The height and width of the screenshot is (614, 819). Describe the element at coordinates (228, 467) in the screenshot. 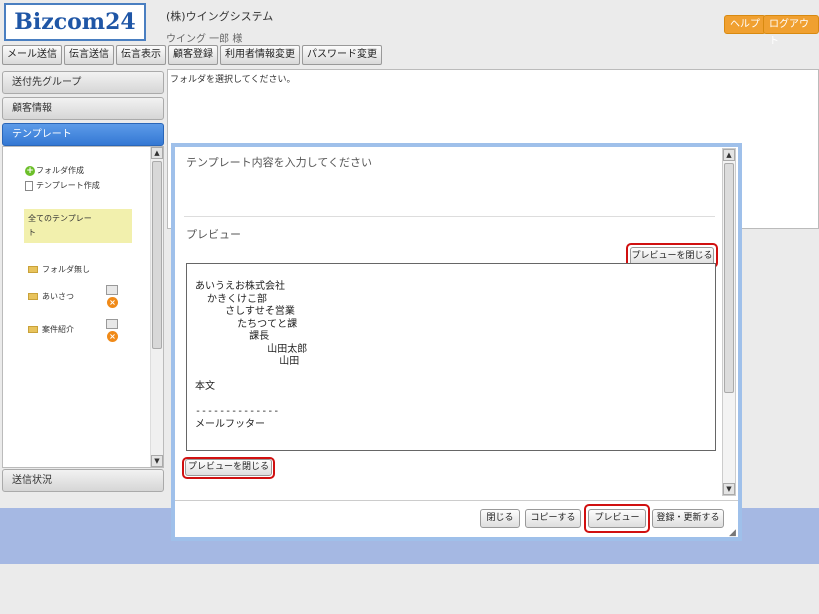

I see `close-preview-button-bottom: プレビューを閉じる` at that location.